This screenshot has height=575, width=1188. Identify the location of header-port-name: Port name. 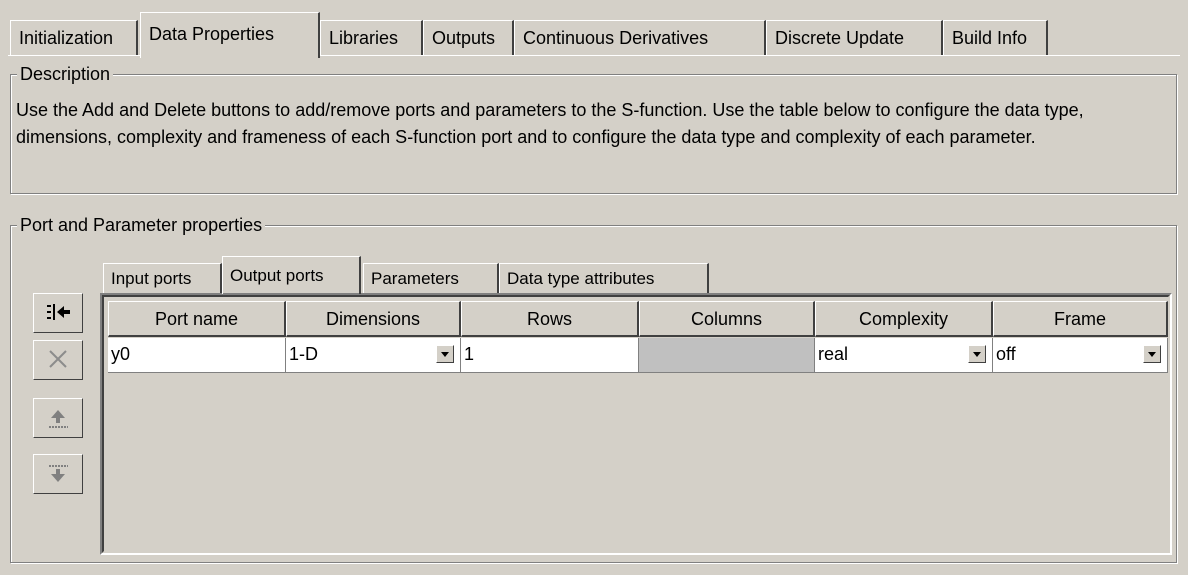
(197, 319).